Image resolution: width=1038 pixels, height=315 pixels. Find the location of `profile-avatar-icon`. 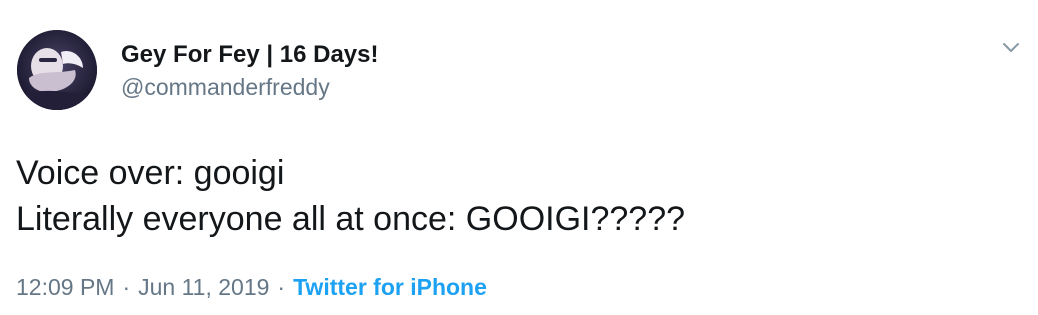

profile-avatar-icon is located at coordinates (57, 70).